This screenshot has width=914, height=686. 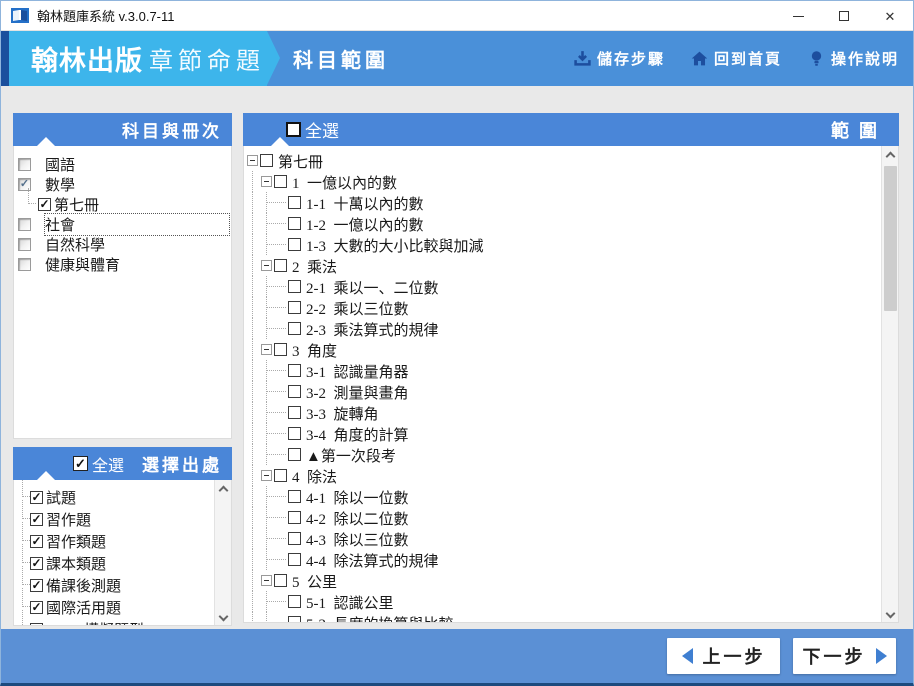 I want to click on source-label: 備課後測題, so click(x=83, y=585).